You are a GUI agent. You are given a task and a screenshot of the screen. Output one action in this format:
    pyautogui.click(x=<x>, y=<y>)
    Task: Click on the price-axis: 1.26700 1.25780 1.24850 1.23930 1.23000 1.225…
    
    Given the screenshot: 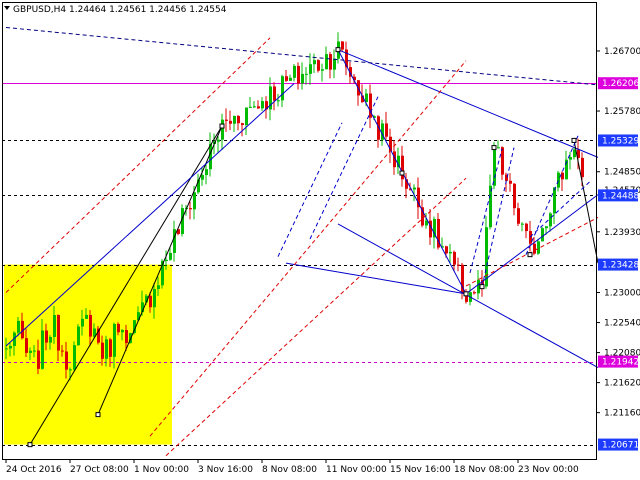 What is the action you would take?
    pyautogui.click(x=618, y=249)
    